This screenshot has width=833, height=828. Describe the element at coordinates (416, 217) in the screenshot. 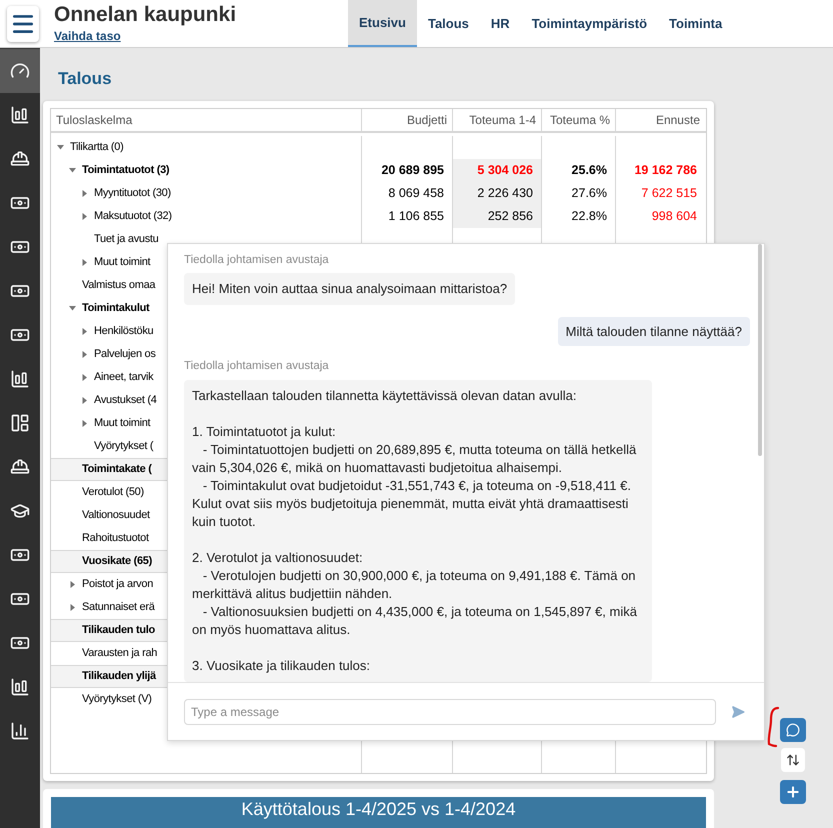

I see `table-cell-text: 1 106 855` at that location.